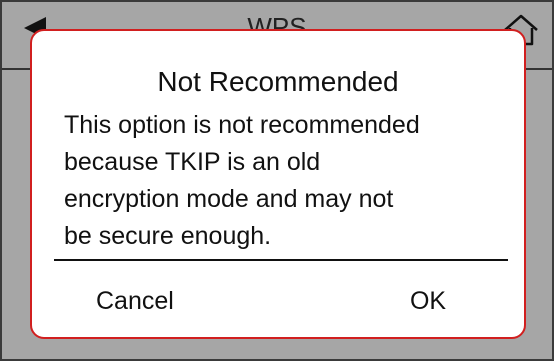  I want to click on cancel-button: Cancel, so click(142, 301).